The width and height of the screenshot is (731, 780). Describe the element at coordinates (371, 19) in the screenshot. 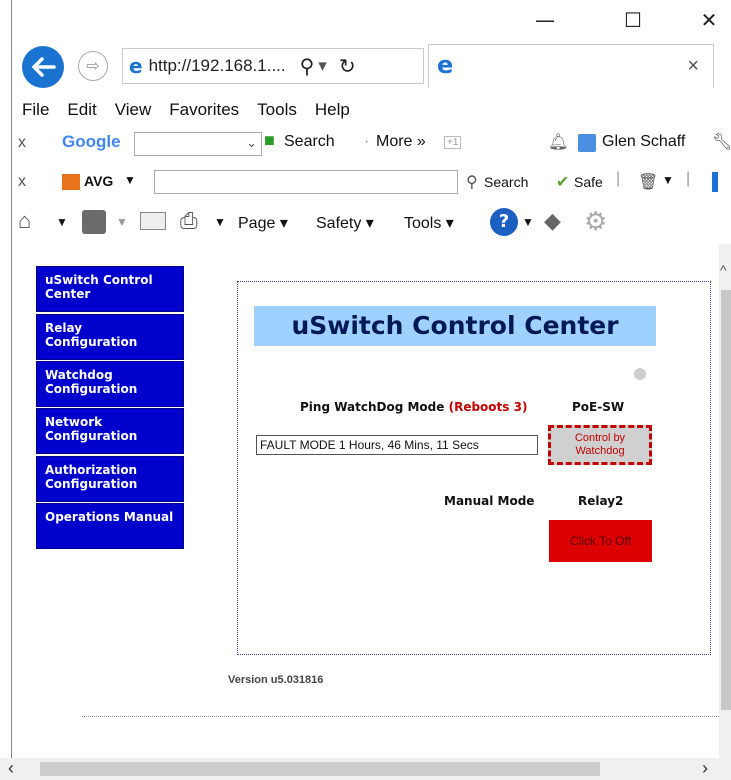

I see `title-bar: — ☐ ✕` at that location.